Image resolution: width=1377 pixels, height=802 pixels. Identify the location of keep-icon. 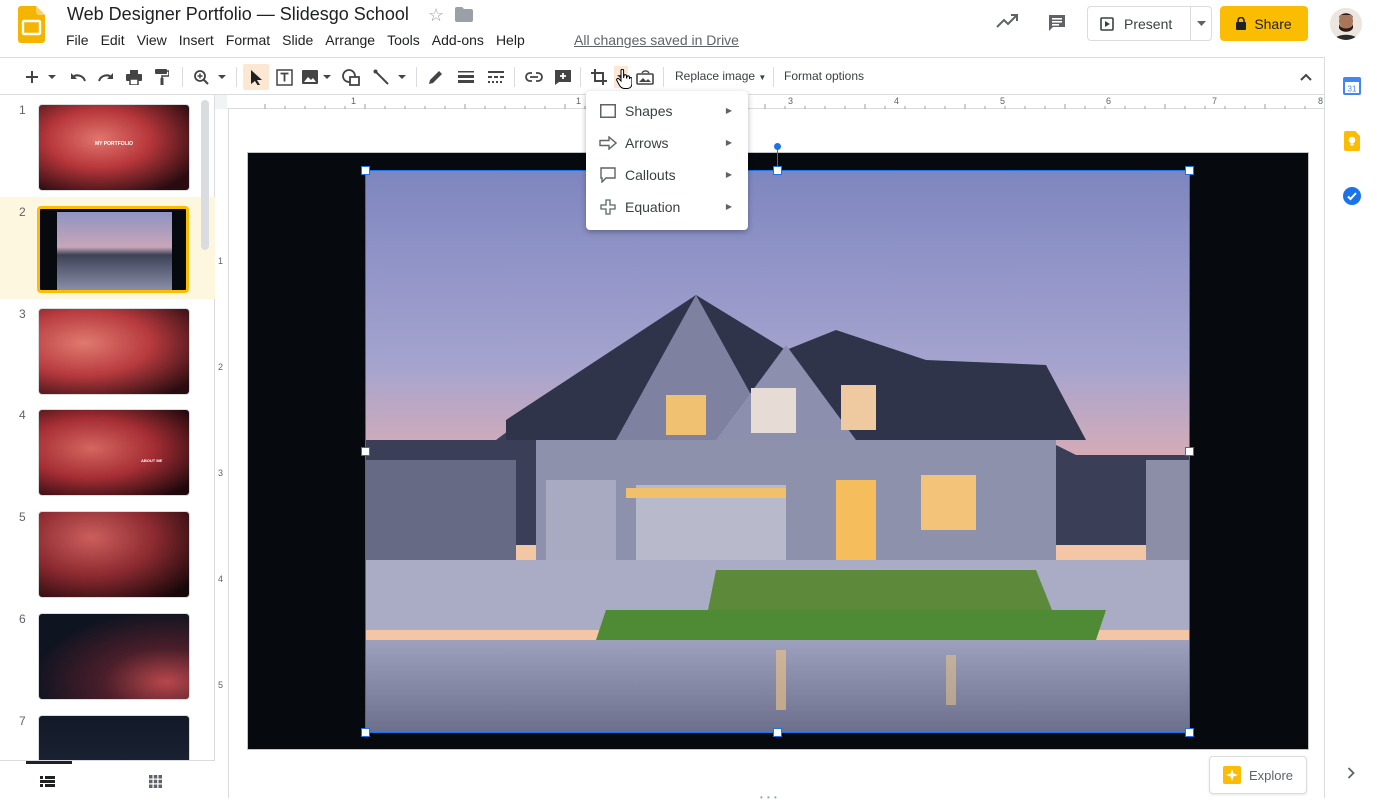
(1352, 141).